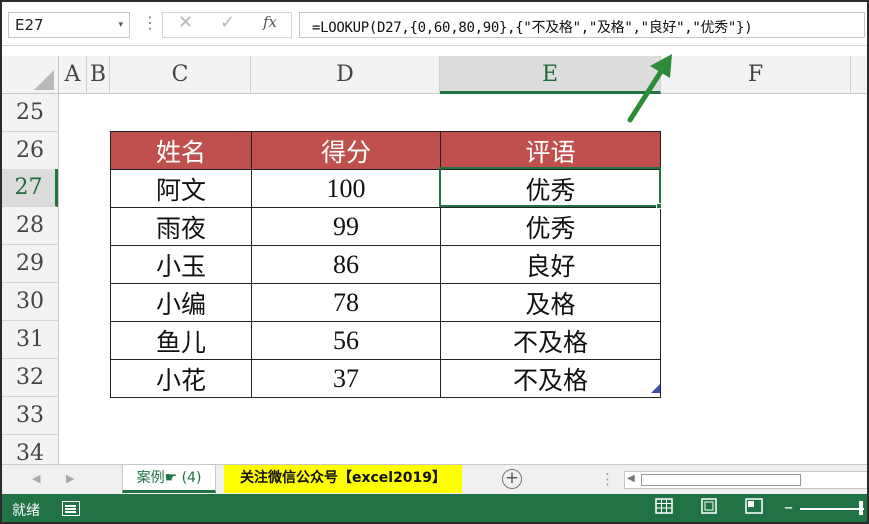 This screenshot has height=524, width=869. What do you see at coordinates (346, 378) in the screenshot?
I see `cell-score: 37` at bounding box center [346, 378].